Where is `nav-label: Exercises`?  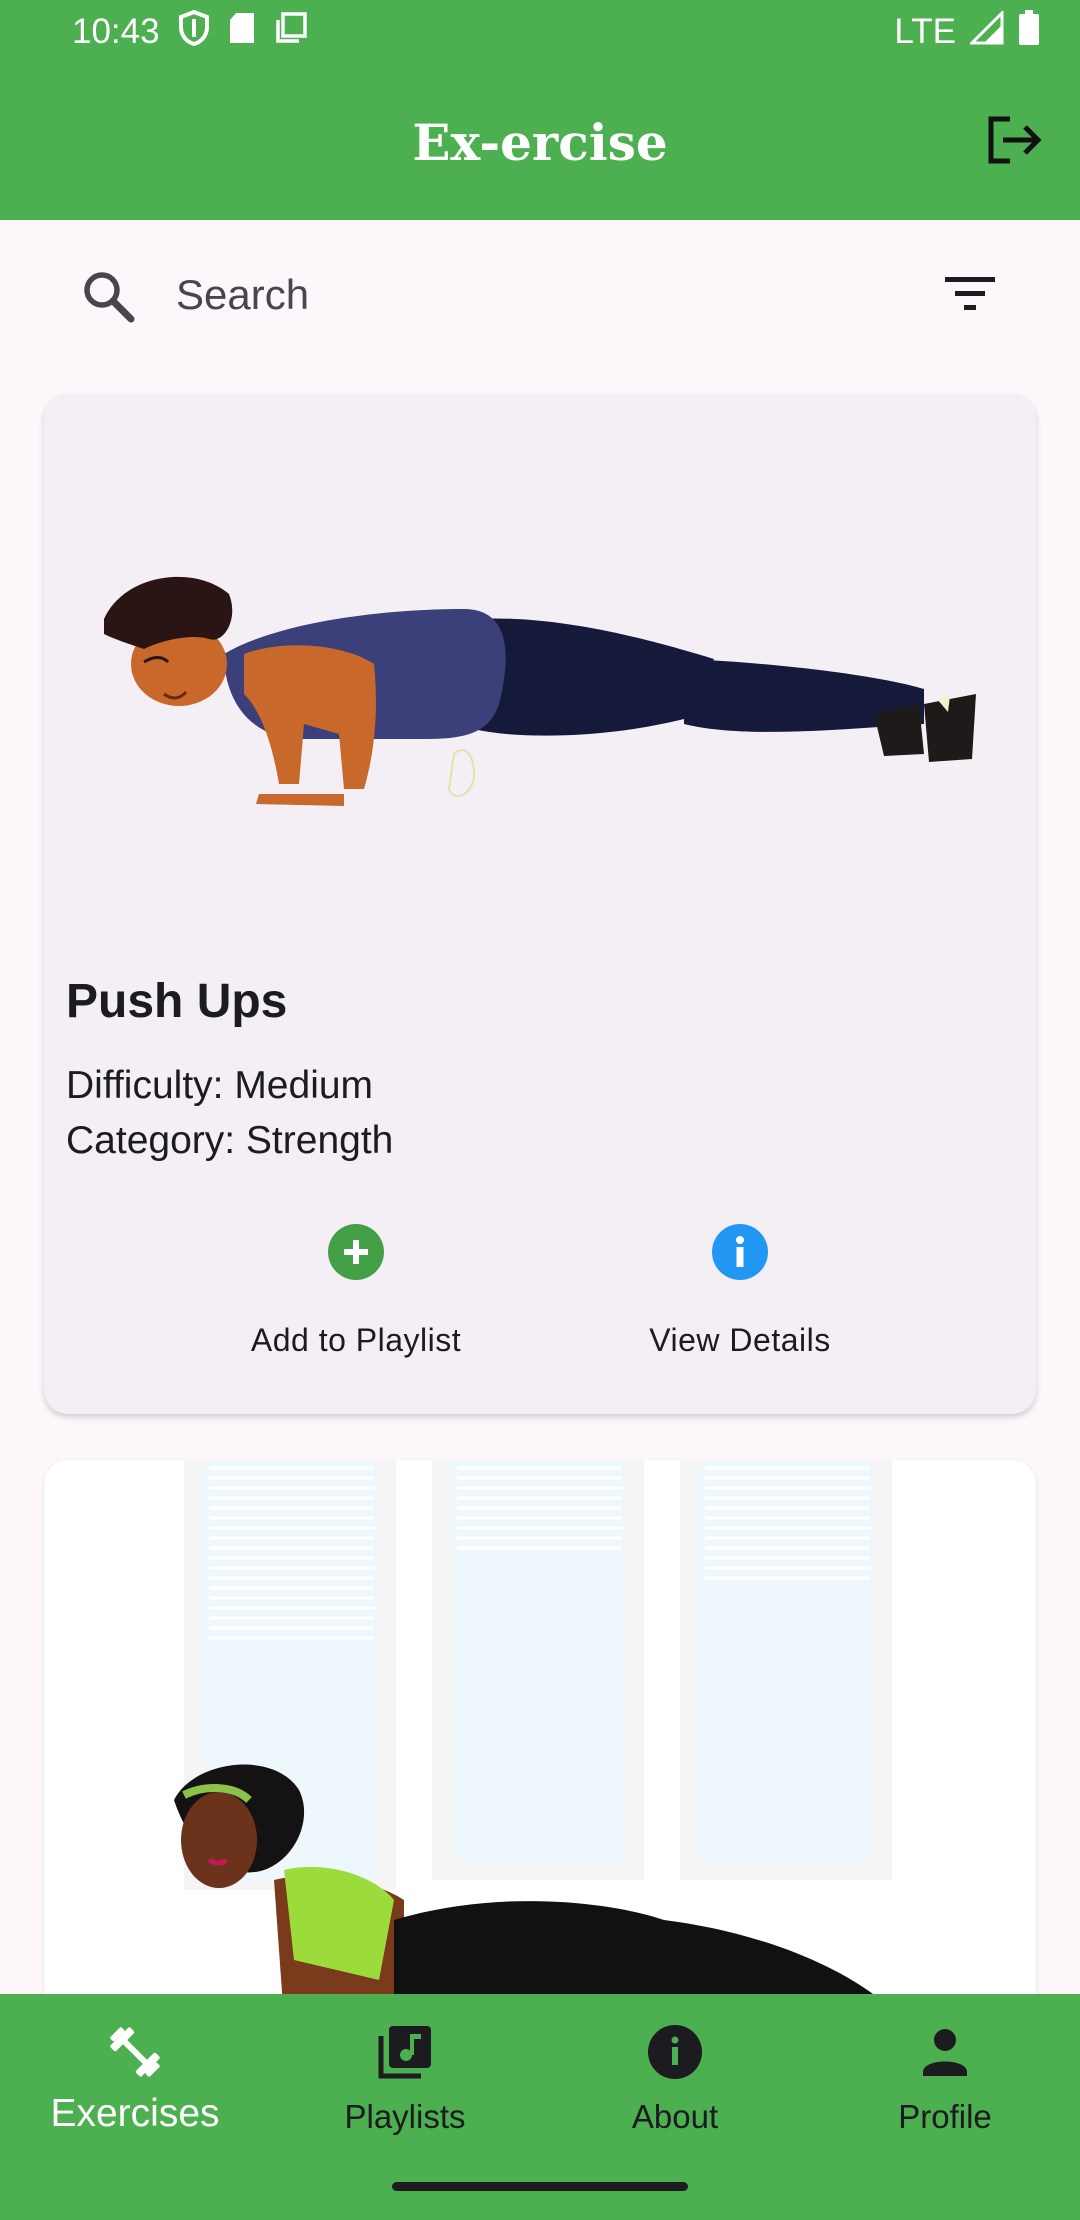
nav-label: Exercises is located at coordinates (135, 2113).